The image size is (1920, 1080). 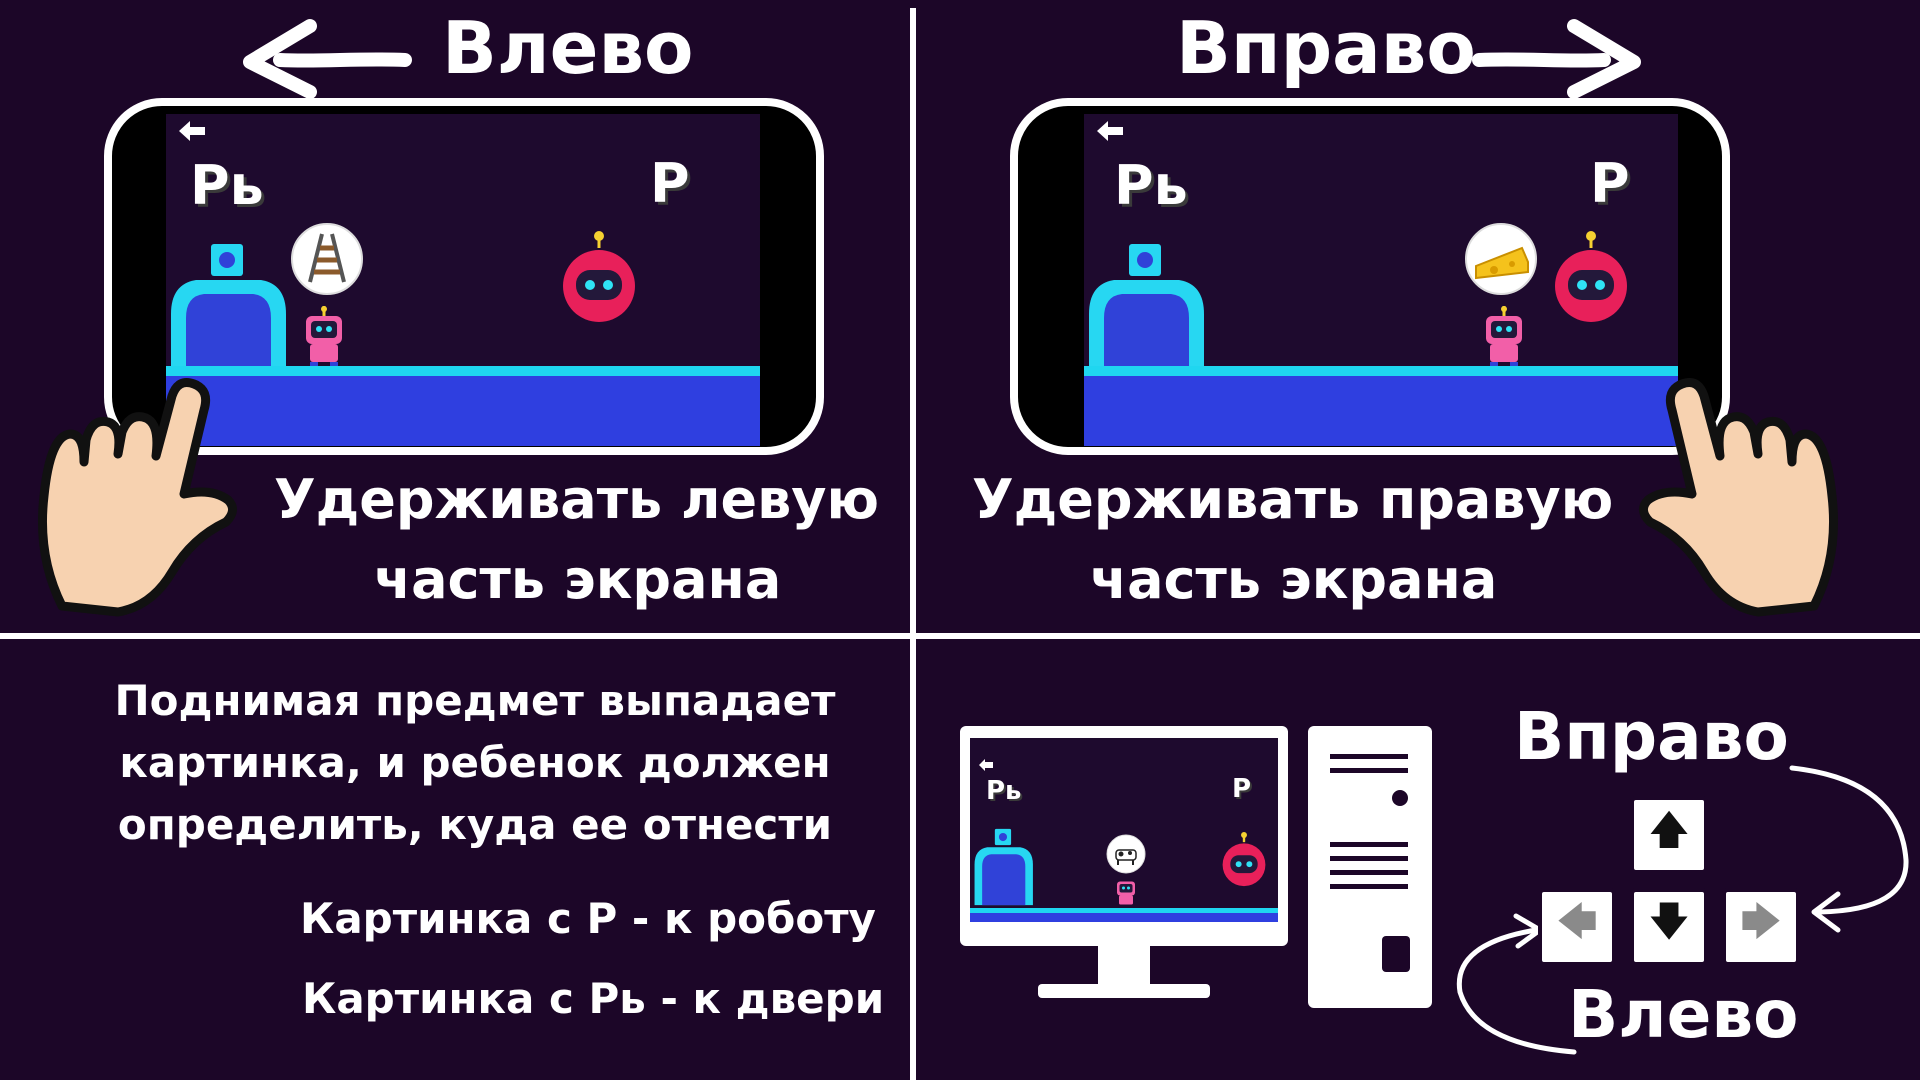 What do you see at coordinates (1381, 280) in the screenshot?
I see `game-screen-right: Рь Р` at bounding box center [1381, 280].